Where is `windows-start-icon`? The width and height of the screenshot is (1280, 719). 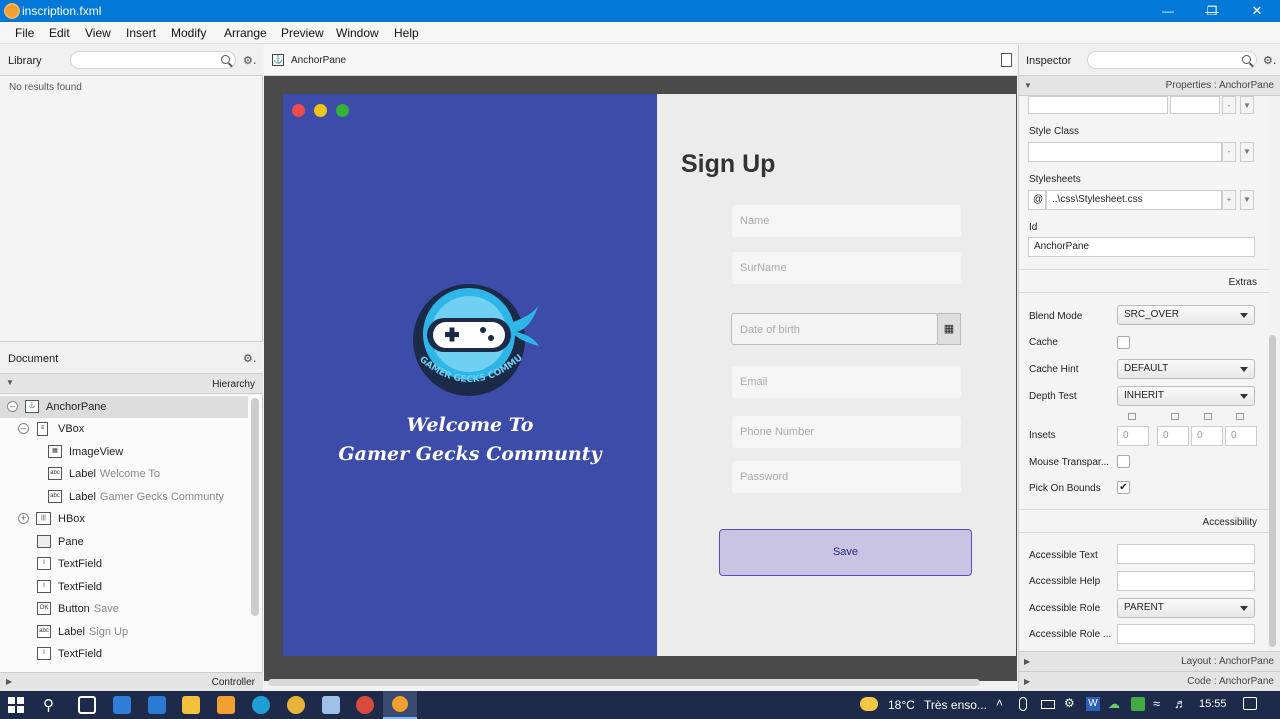
windows-start-icon is located at coordinates (16, 705).